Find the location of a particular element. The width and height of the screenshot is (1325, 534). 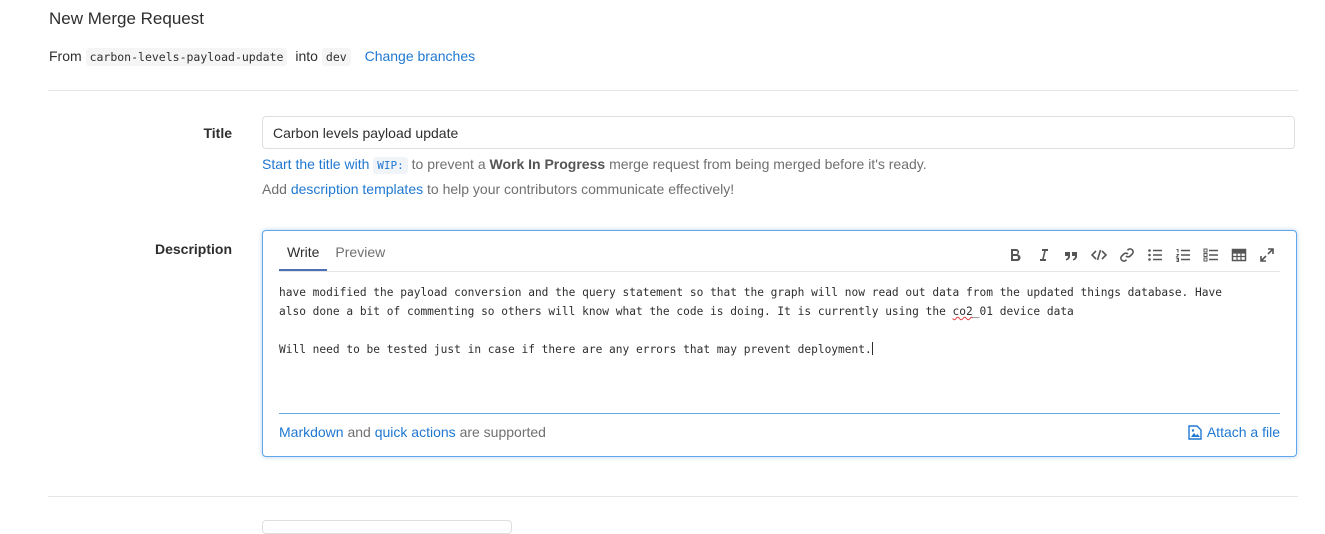

into-label: into is located at coordinates (306, 56).